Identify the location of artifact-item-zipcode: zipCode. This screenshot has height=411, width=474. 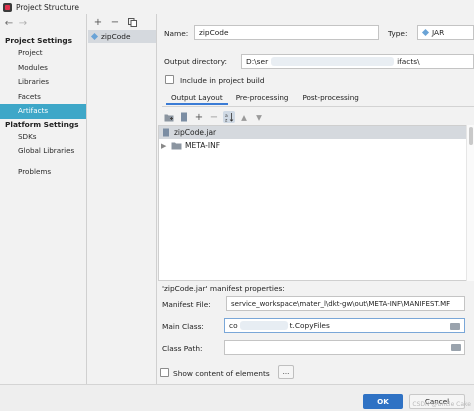
(122, 36).